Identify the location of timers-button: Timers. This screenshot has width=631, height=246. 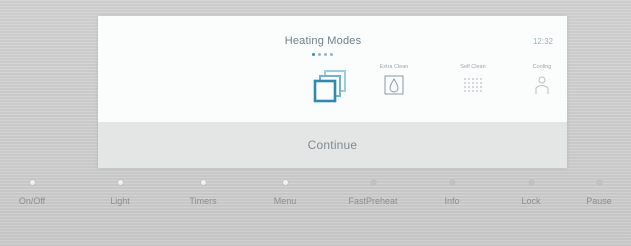
(203, 193).